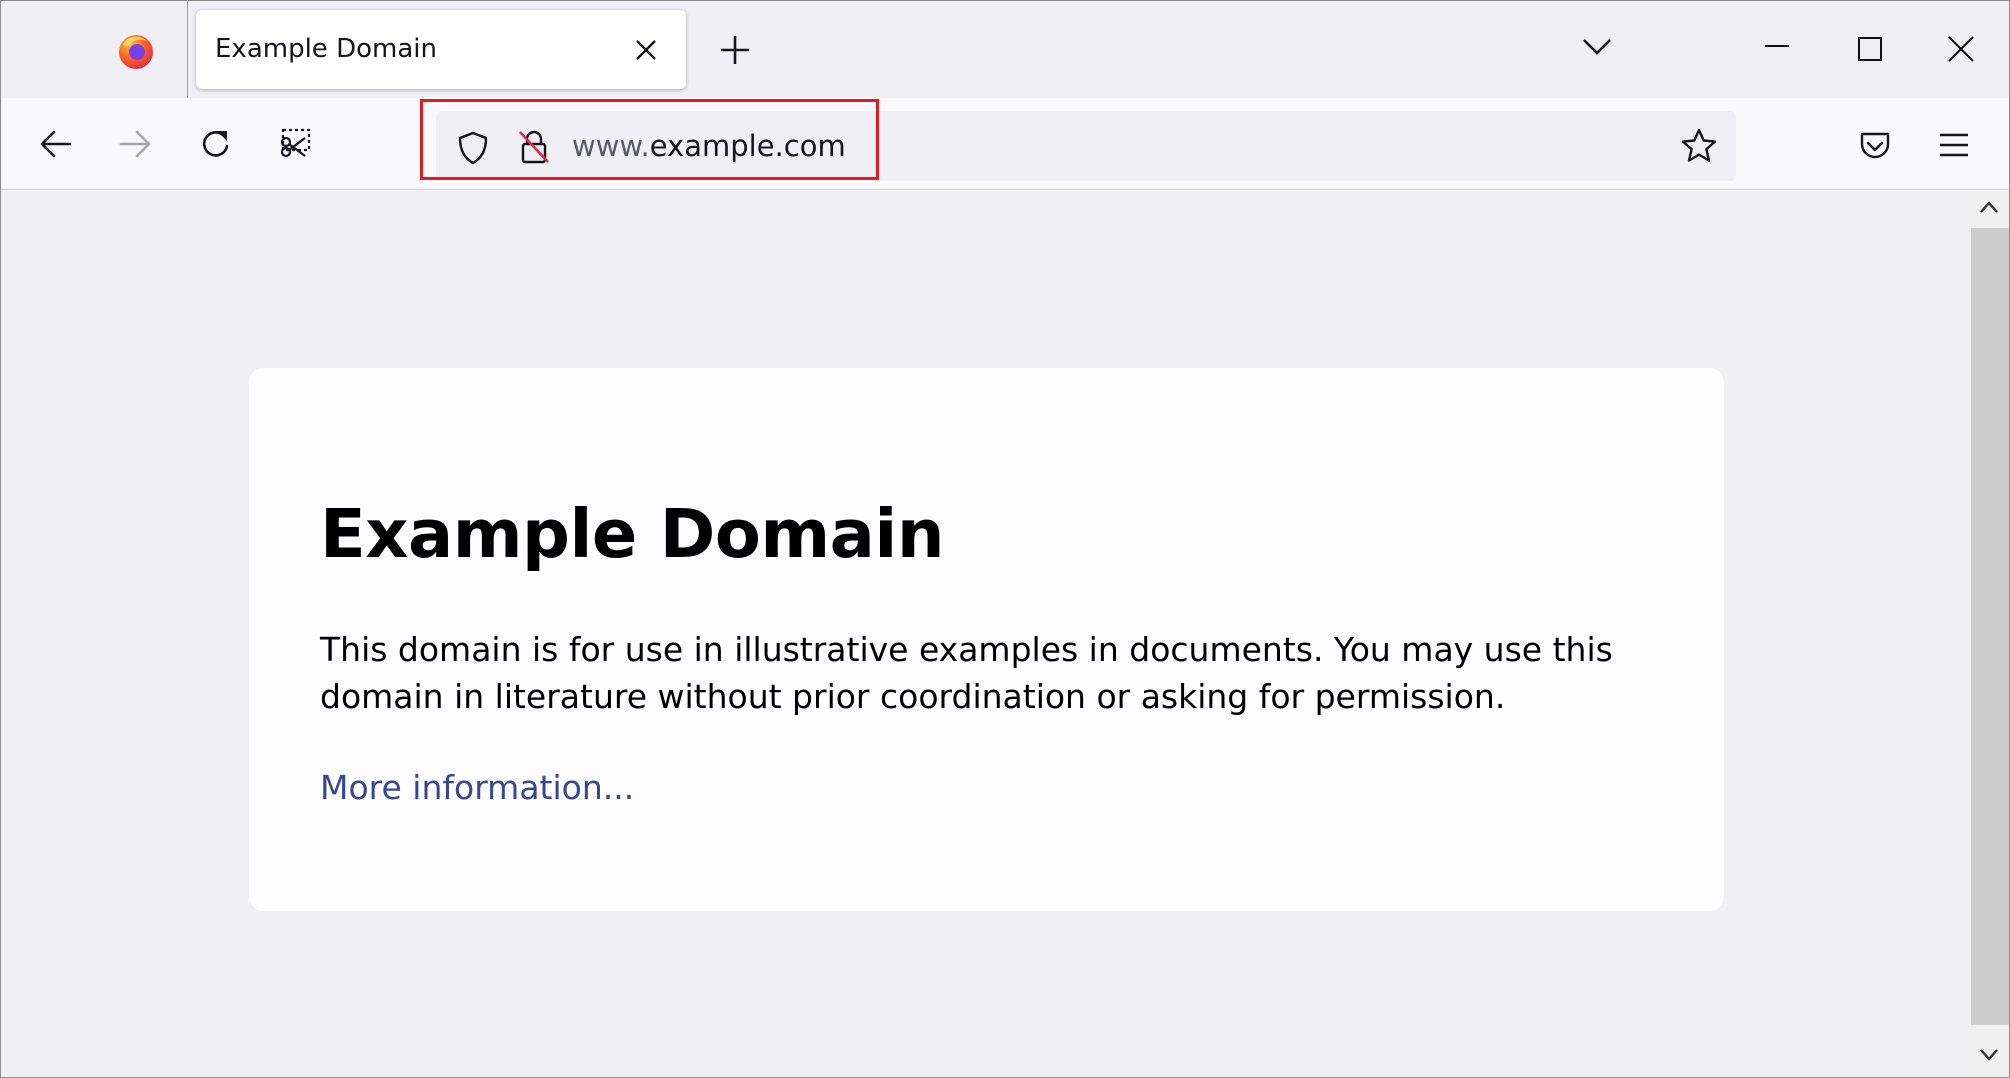 The height and width of the screenshot is (1078, 2010). Describe the element at coordinates (1961, 49) in the screenshot. I see `window-close-icon` at that location.